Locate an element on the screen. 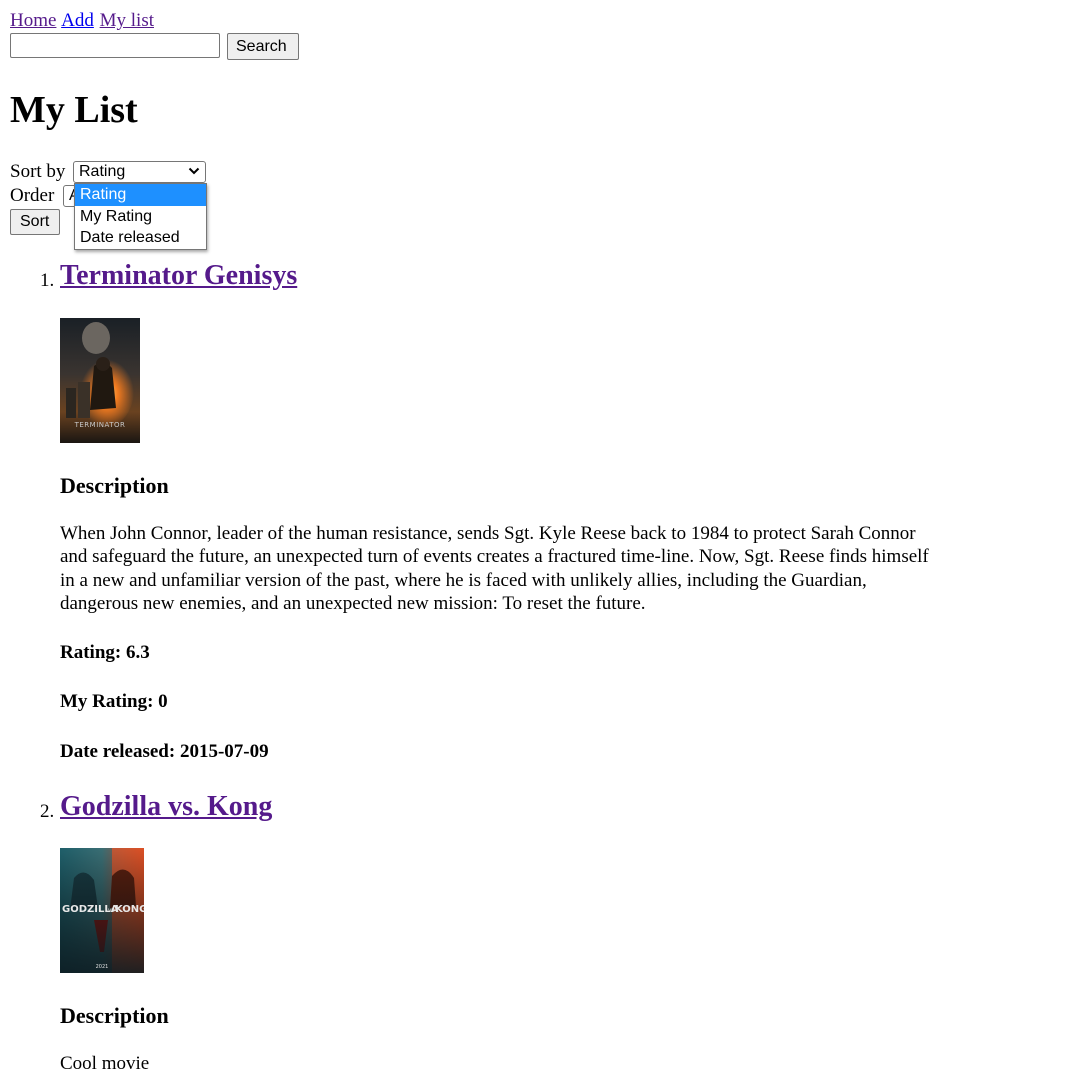 This screenshot has height=1079, width=1082. order-label: Order is located at coordinates (32, 195).